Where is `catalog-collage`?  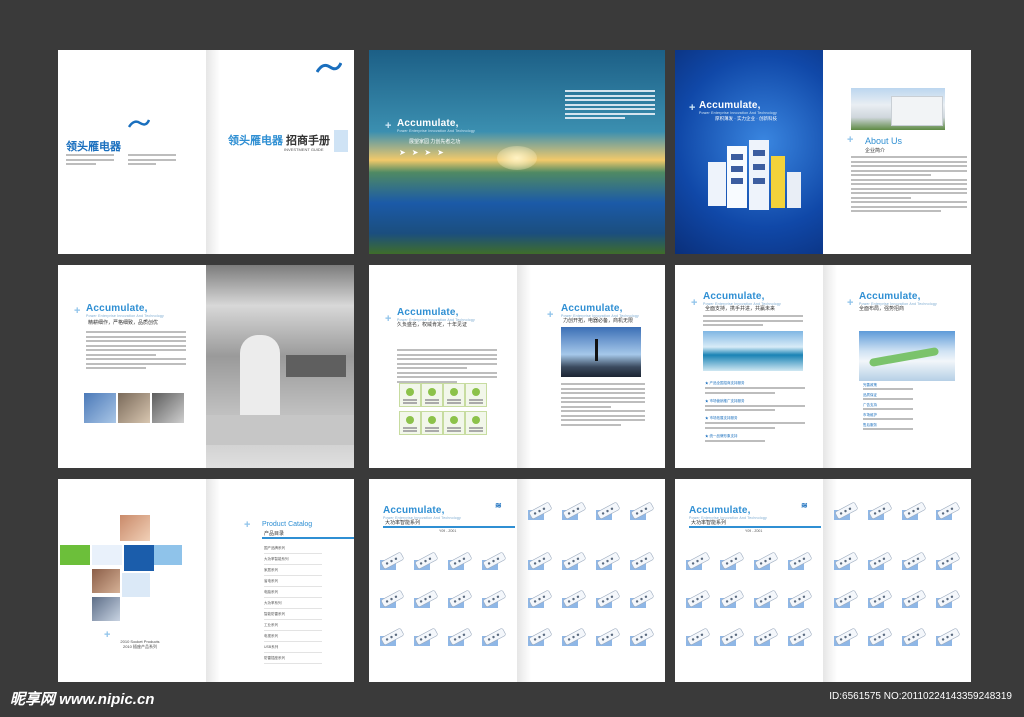 catalog-collage is located at coordinates (122, 569).